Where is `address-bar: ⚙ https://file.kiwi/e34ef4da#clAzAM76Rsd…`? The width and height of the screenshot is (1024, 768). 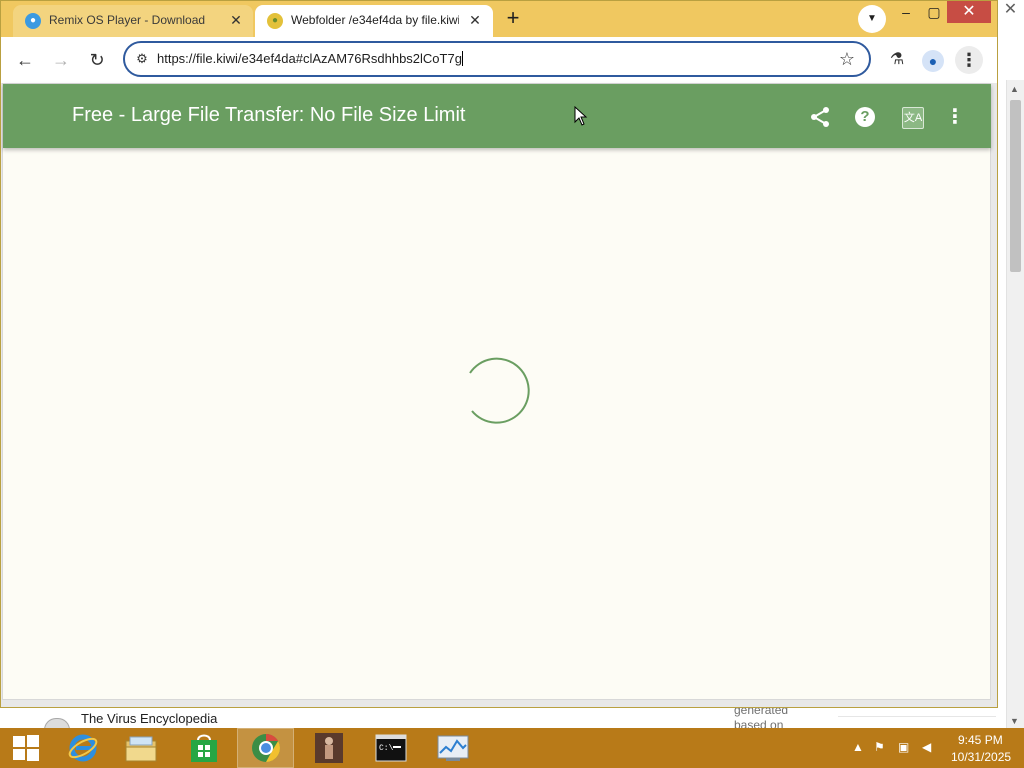
address-bar: ⚙ https://file.kiwi/e34ef4da#clAzAM76Rsd… is located at coordinates (497, 59).